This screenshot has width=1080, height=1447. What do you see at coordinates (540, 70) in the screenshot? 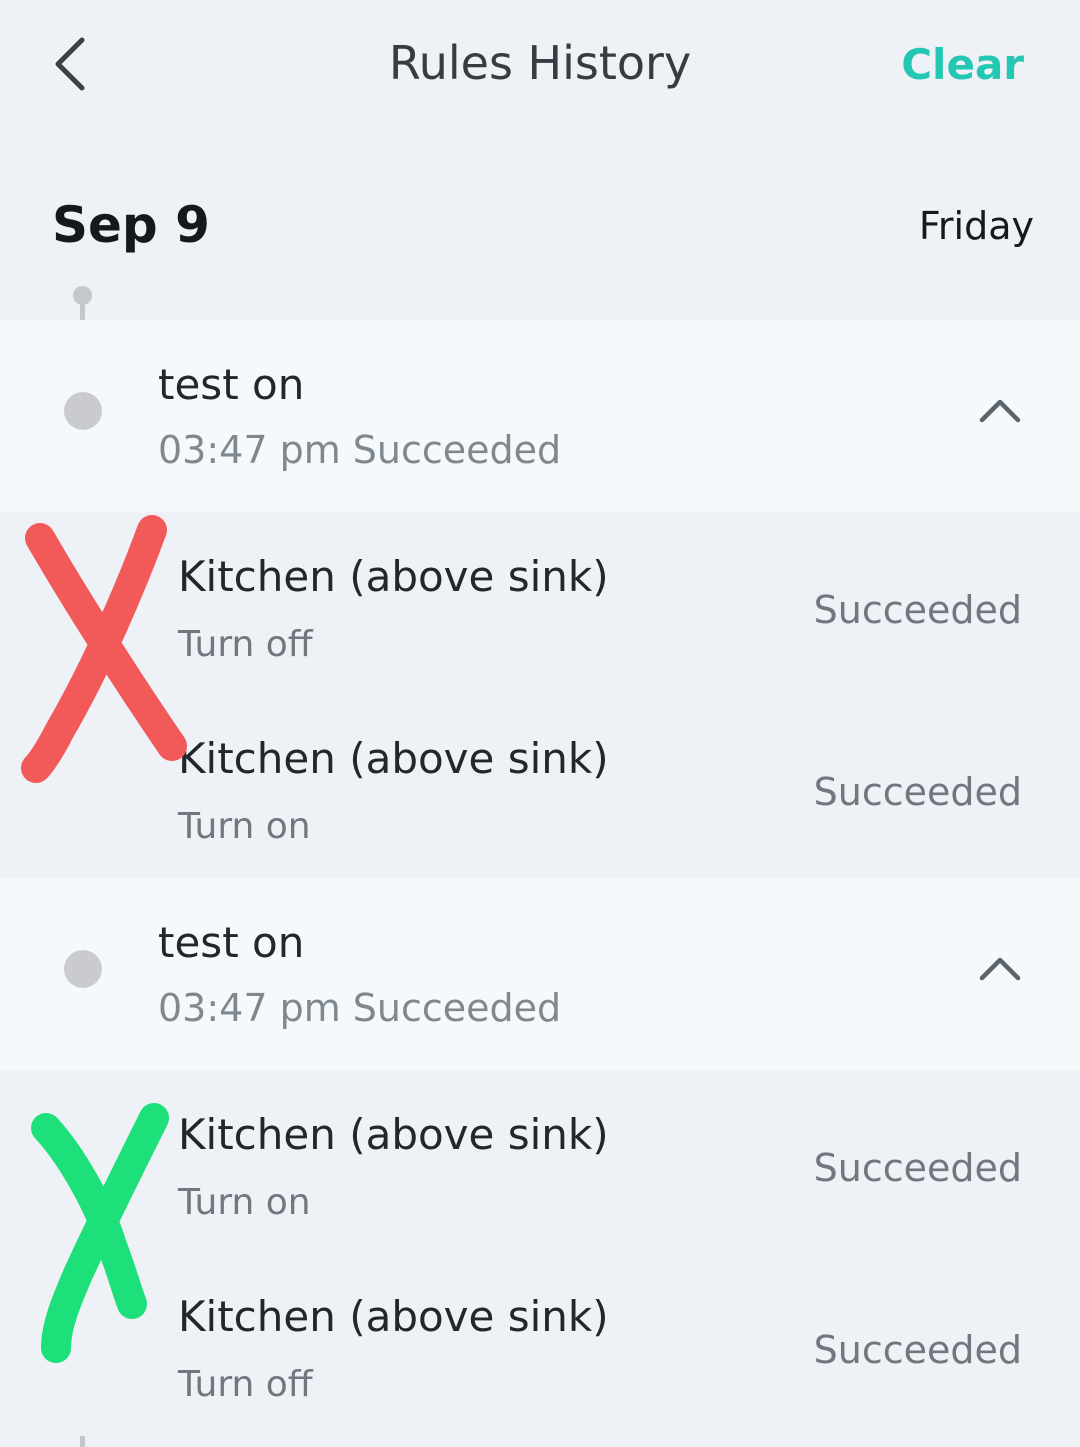
I see `top-bar: Rules History Clear` at bounding box center [540, 70].